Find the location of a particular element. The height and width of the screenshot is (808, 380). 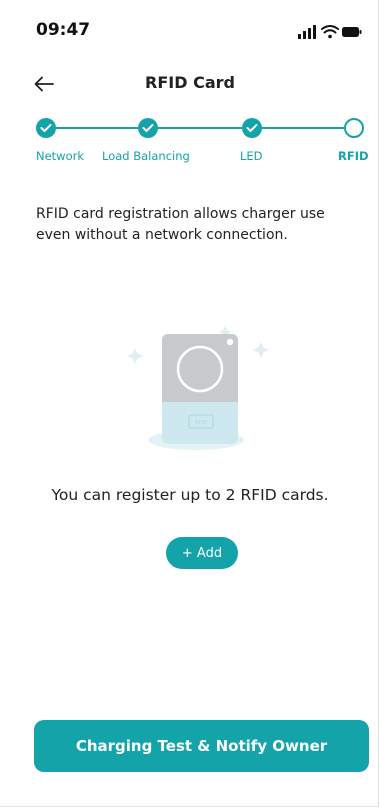

rfid-limit-info: You can register up to 2 RFID cards. is located at coordinates (190, 495).